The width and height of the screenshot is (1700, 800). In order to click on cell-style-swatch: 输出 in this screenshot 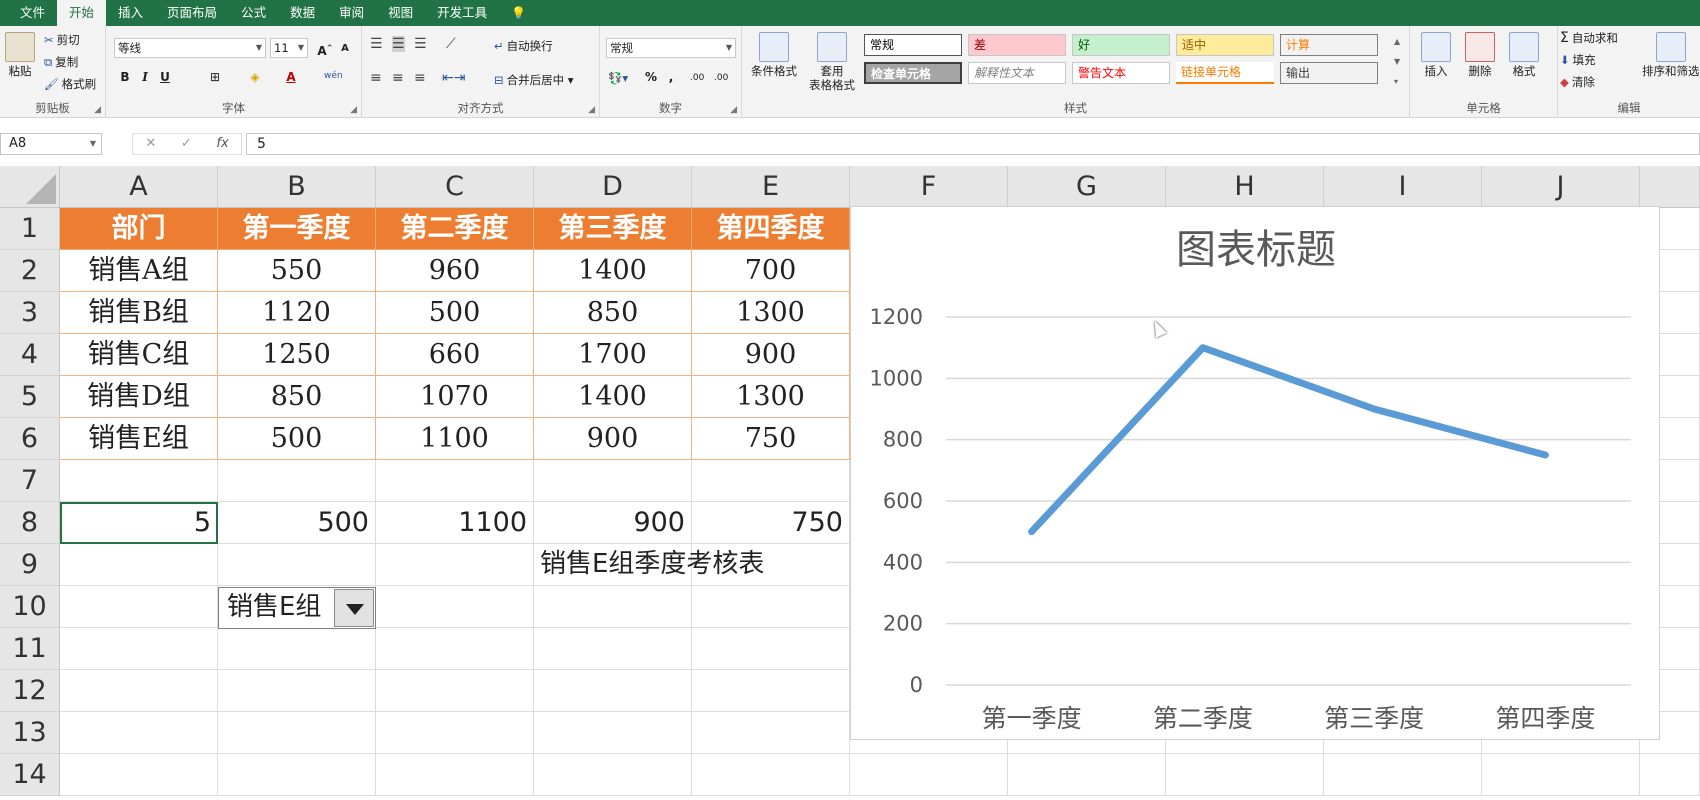, I will do `click(1329, 73)`.